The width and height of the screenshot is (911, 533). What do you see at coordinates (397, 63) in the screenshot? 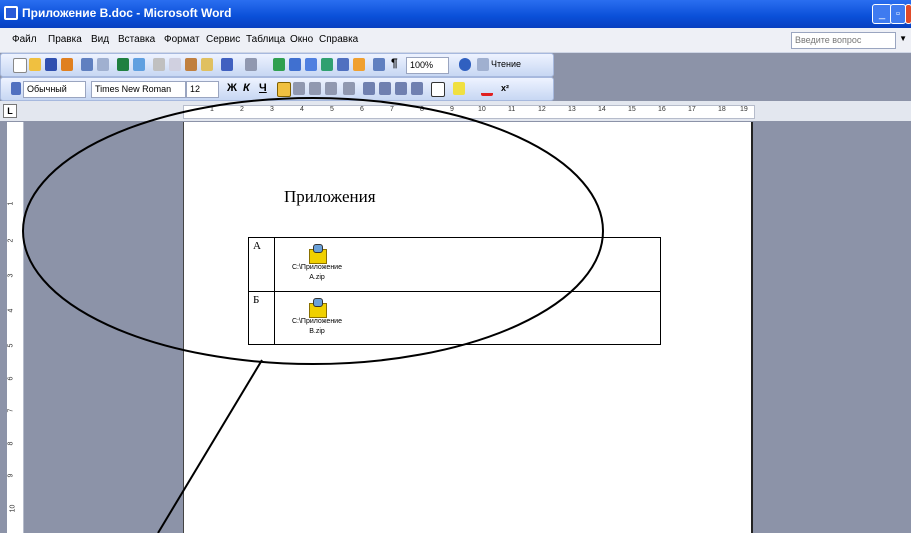
I see `show-hide-paragraph-icon: ¶` at bounding box center [397, 63].